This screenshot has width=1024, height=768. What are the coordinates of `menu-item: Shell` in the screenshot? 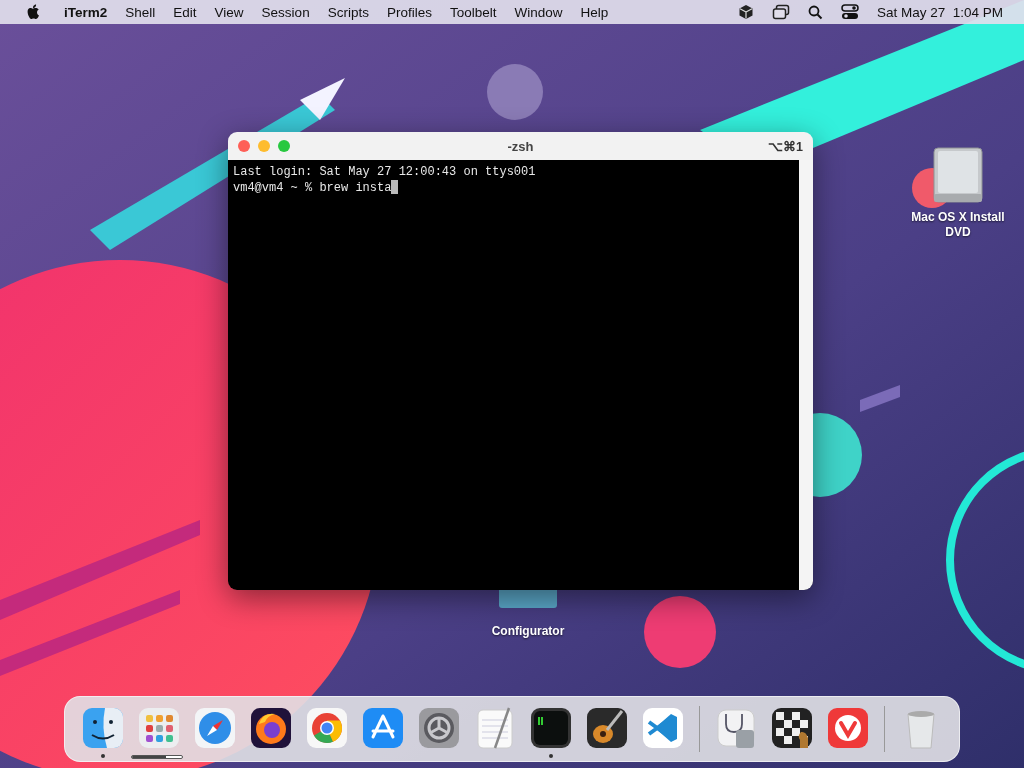 It's located at (140, 12).